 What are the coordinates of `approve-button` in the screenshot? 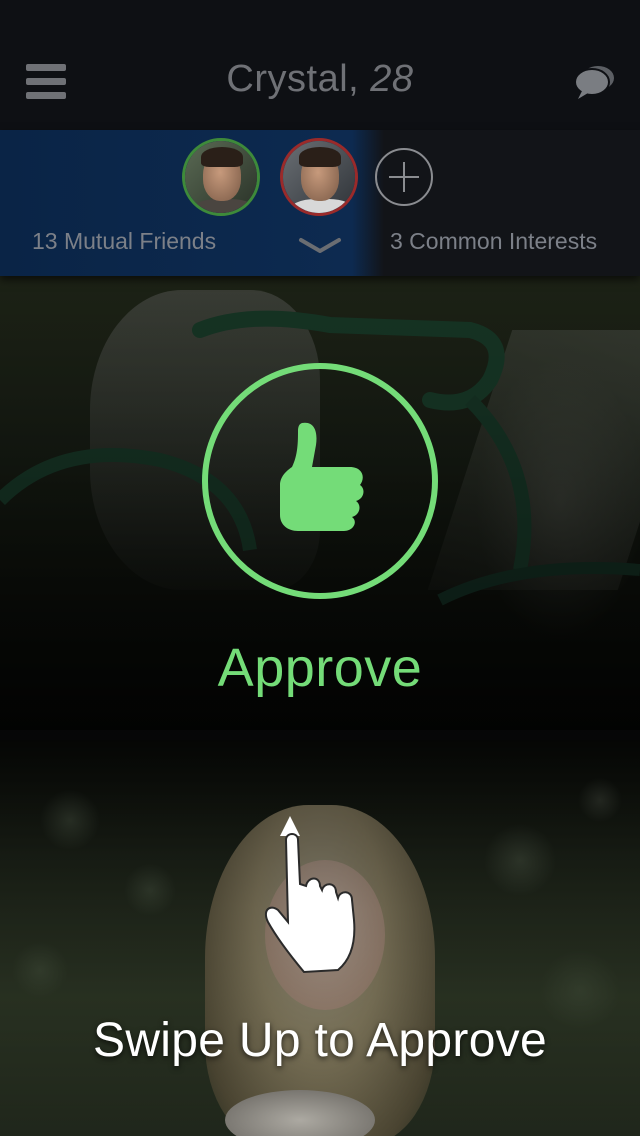 It's located at (320, 481).